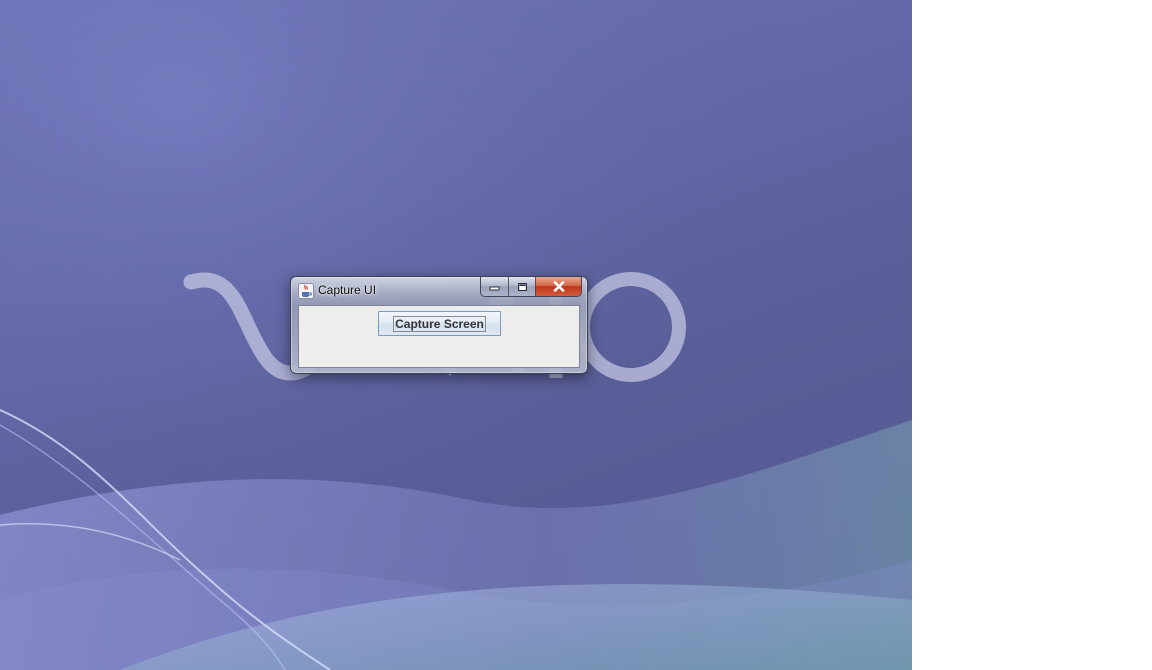  I want to click on maximize-button, so click(521, 286).